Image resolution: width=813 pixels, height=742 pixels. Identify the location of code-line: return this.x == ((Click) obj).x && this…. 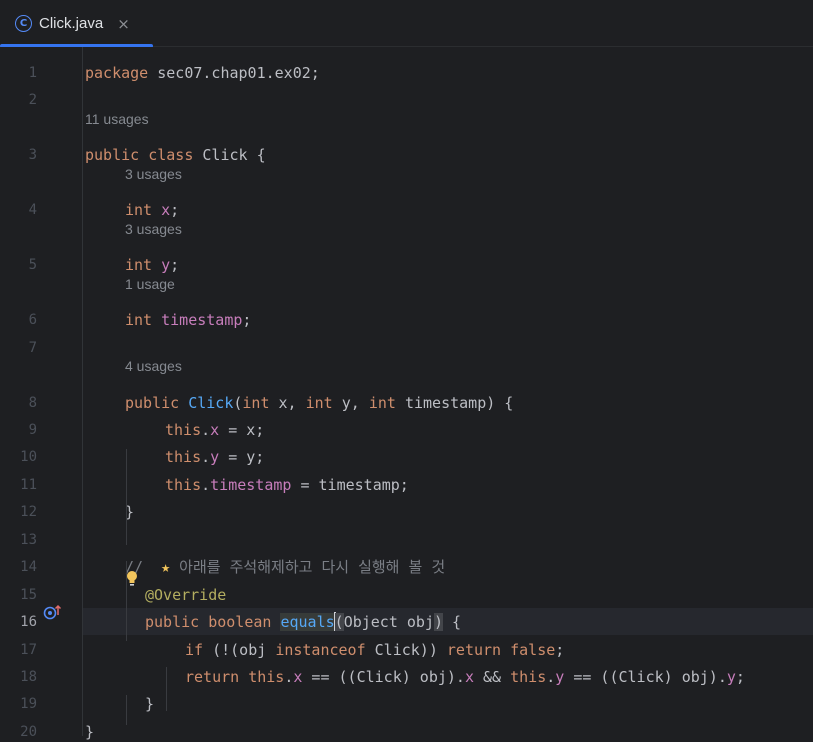
(465, 677).